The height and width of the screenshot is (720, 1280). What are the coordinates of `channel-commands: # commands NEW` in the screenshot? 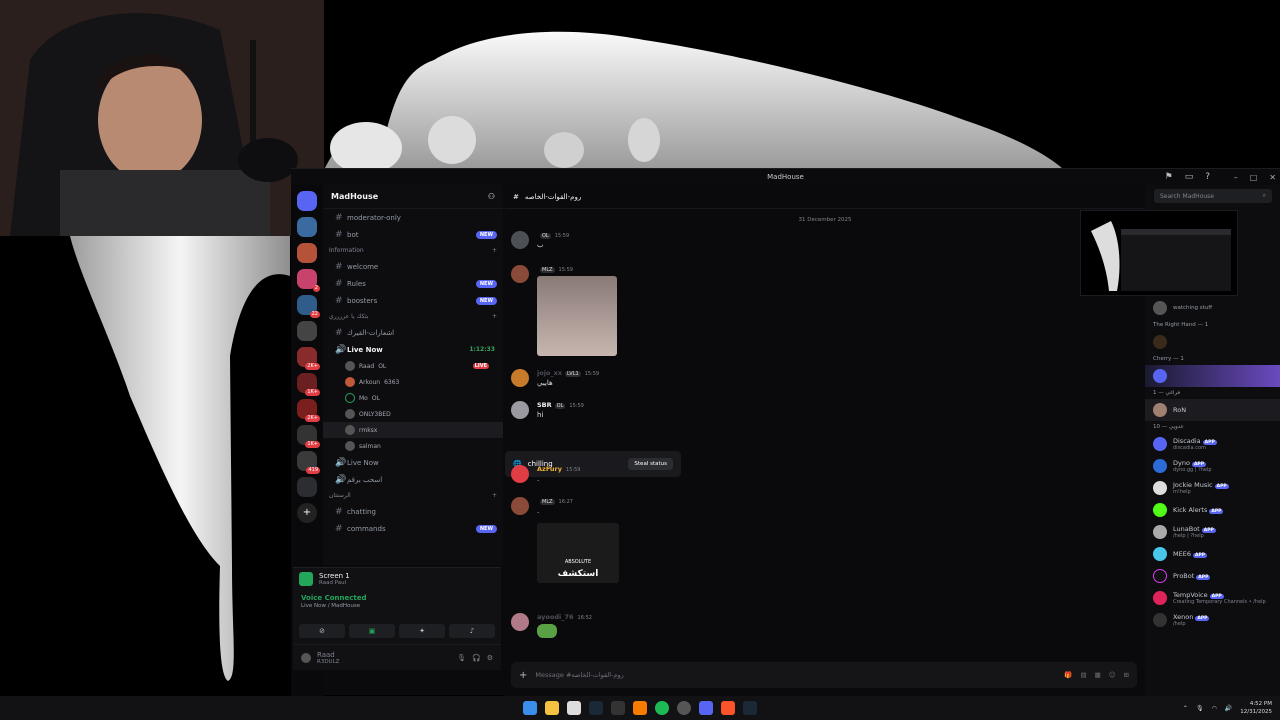 It's located at (413, 528).